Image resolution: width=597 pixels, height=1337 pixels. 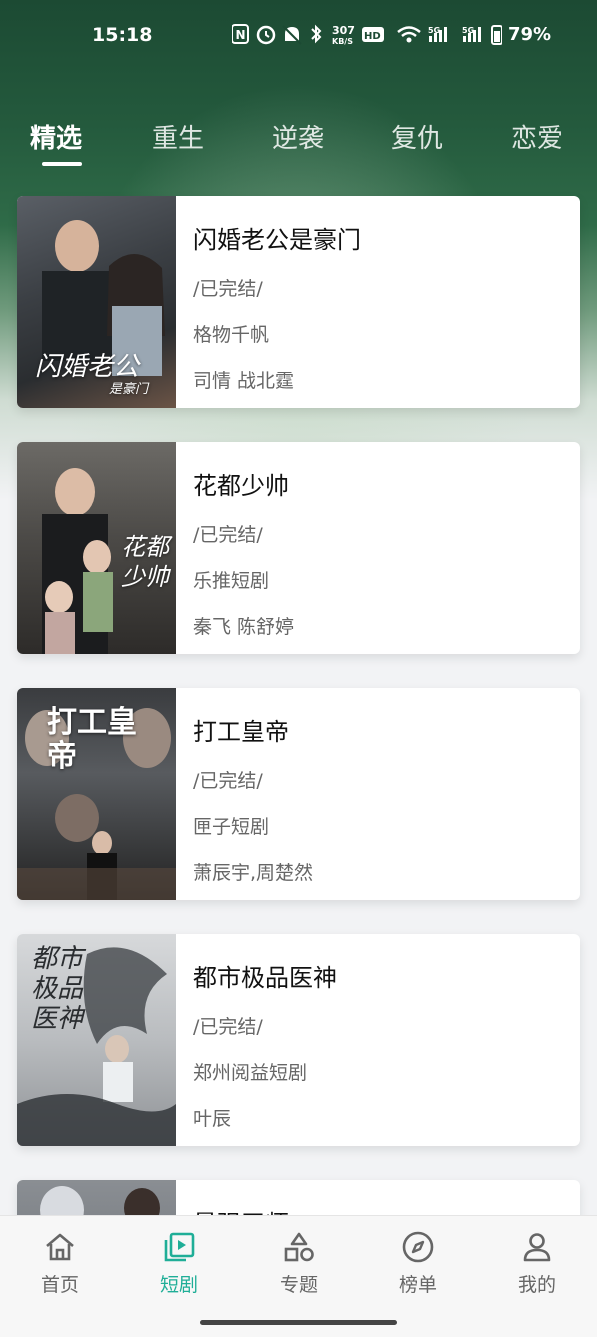 I want to click on drama-title: 闪婚老公是豪门, so click(x=277, y=240).